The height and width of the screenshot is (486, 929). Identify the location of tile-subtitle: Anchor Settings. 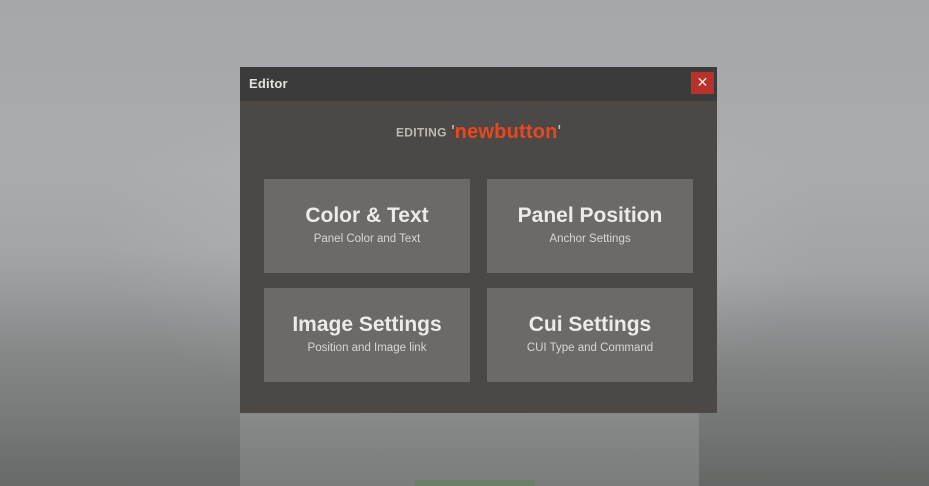
(590, 239).